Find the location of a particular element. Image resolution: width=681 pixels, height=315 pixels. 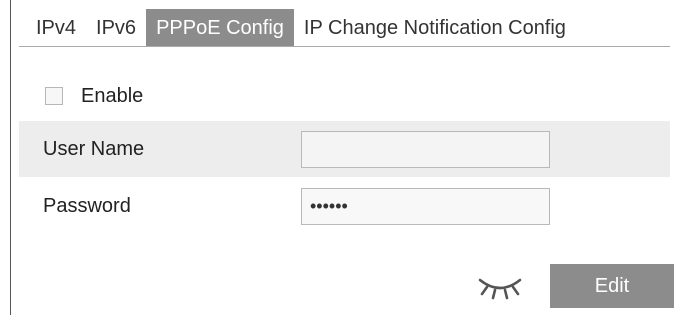

tab-divider is located at coordinates (344, 46).